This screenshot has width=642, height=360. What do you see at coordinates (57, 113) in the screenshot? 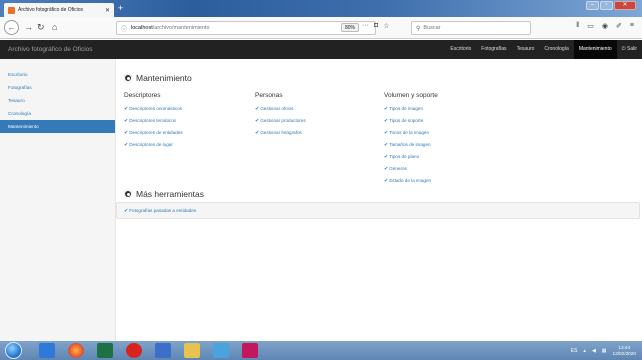
I see `sidebar-item-cronologia: Cronología` at bounding box center [57, 113].